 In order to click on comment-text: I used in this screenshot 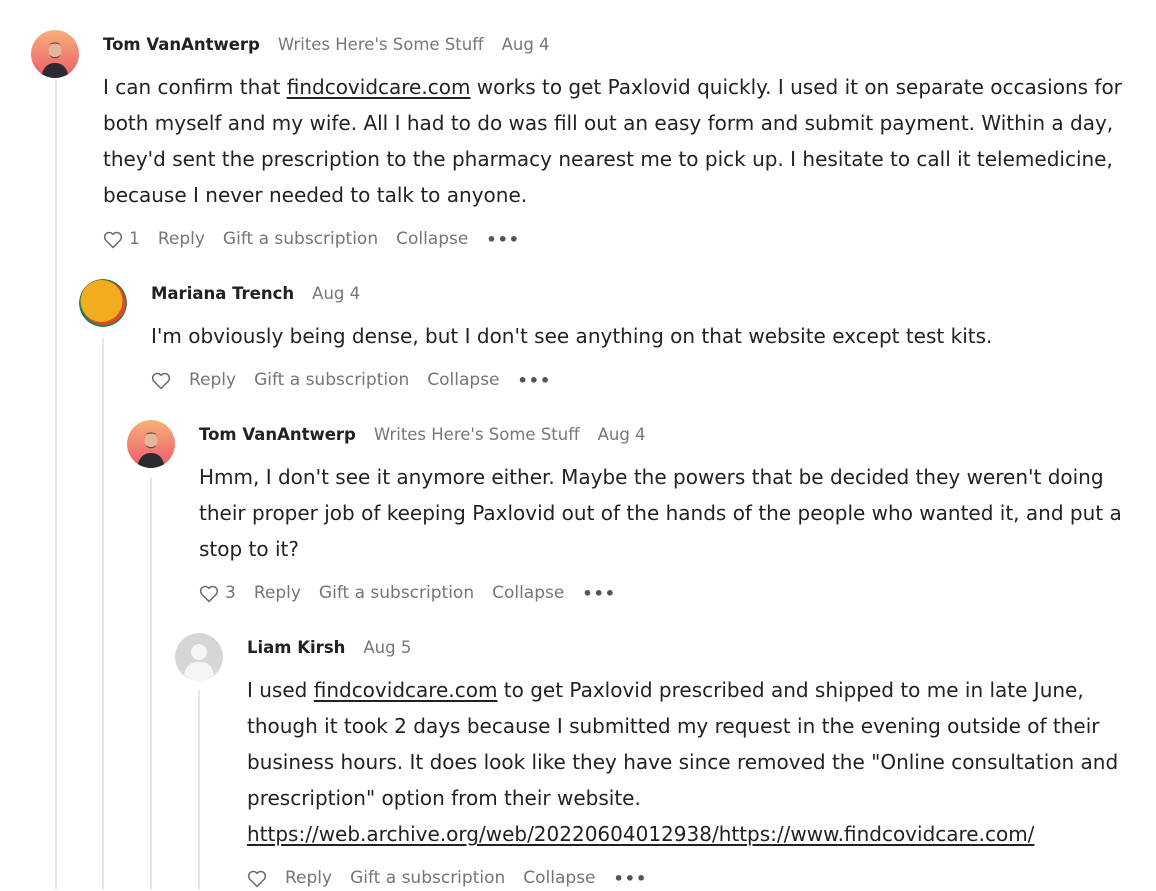, I will do `click(280, 690)`.